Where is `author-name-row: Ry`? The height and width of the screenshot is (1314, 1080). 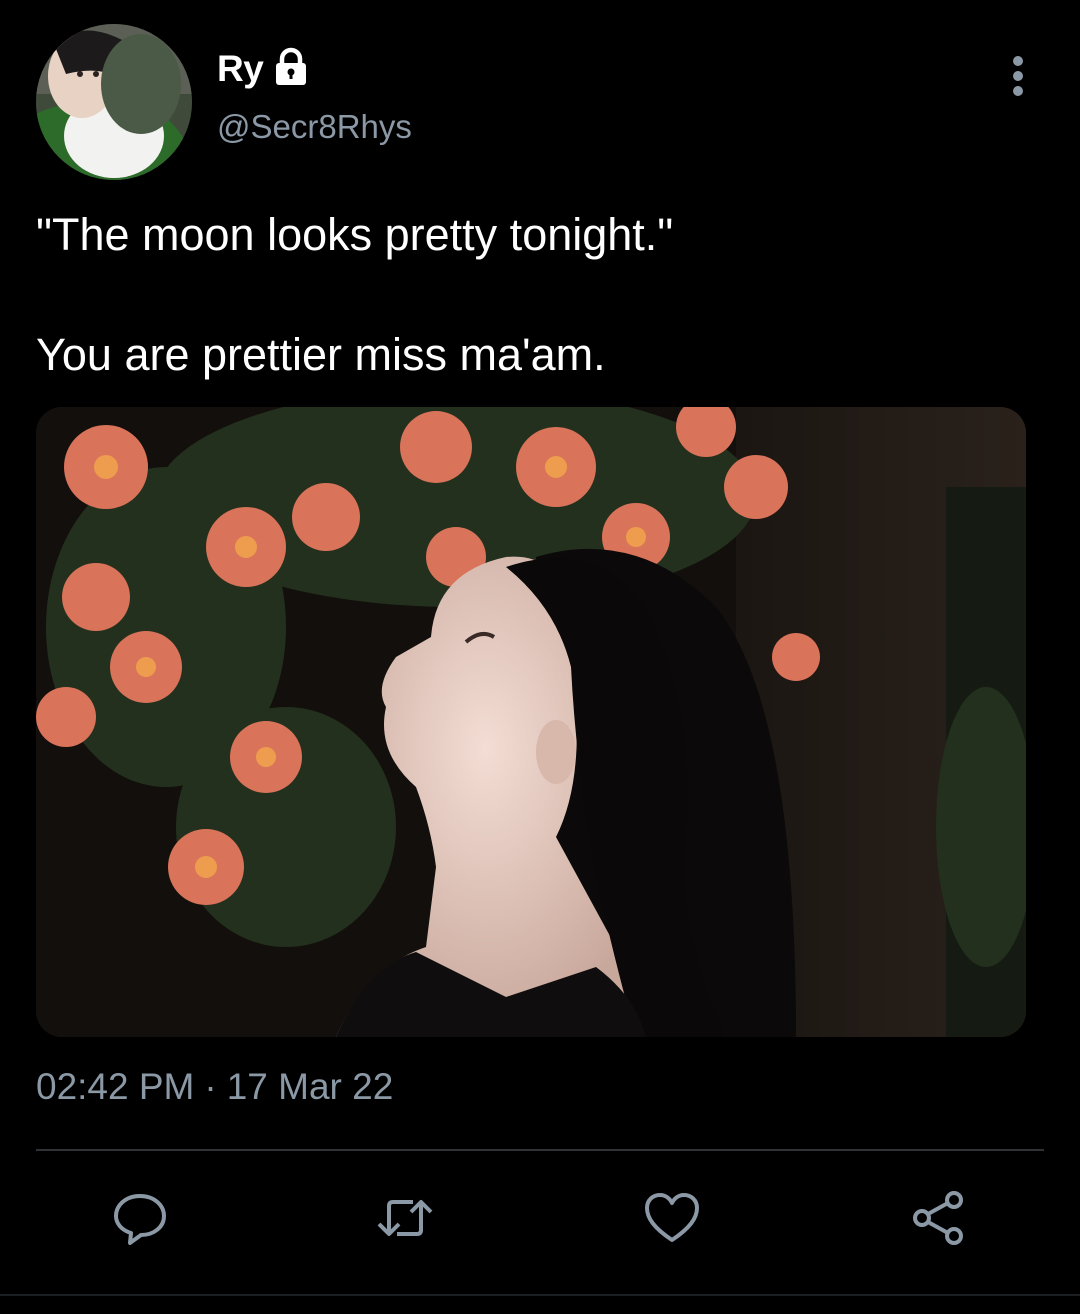 author-name-row: Ry is located at coordinates (265, 69).